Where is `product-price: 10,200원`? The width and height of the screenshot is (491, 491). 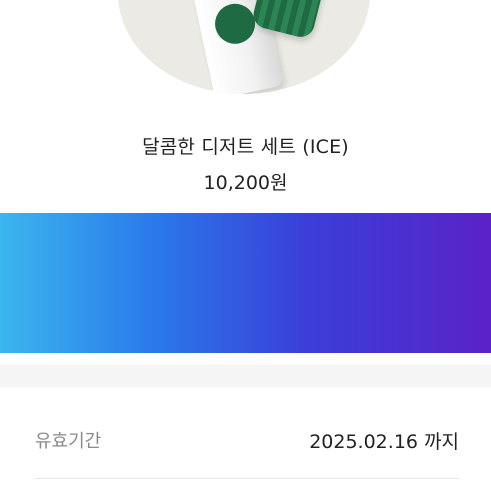 product-price: 10,200원 is located at coordinates (245, 183).